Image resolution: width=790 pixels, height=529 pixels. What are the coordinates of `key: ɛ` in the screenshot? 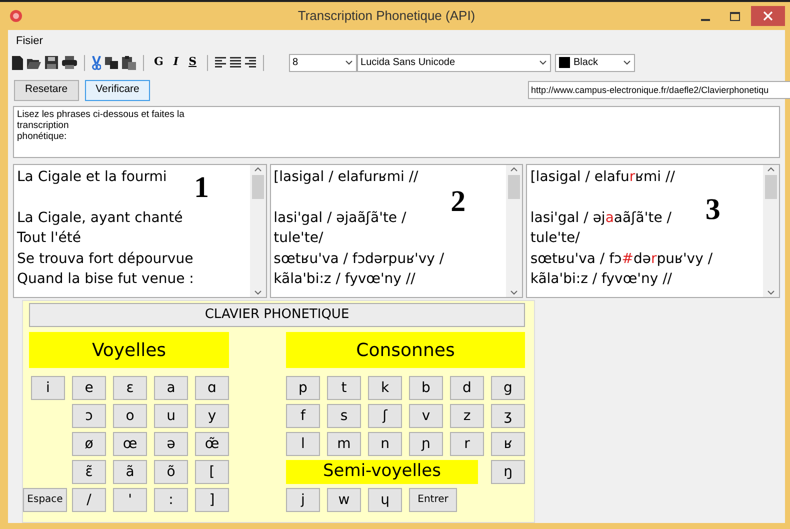 It's located at (130, 388).